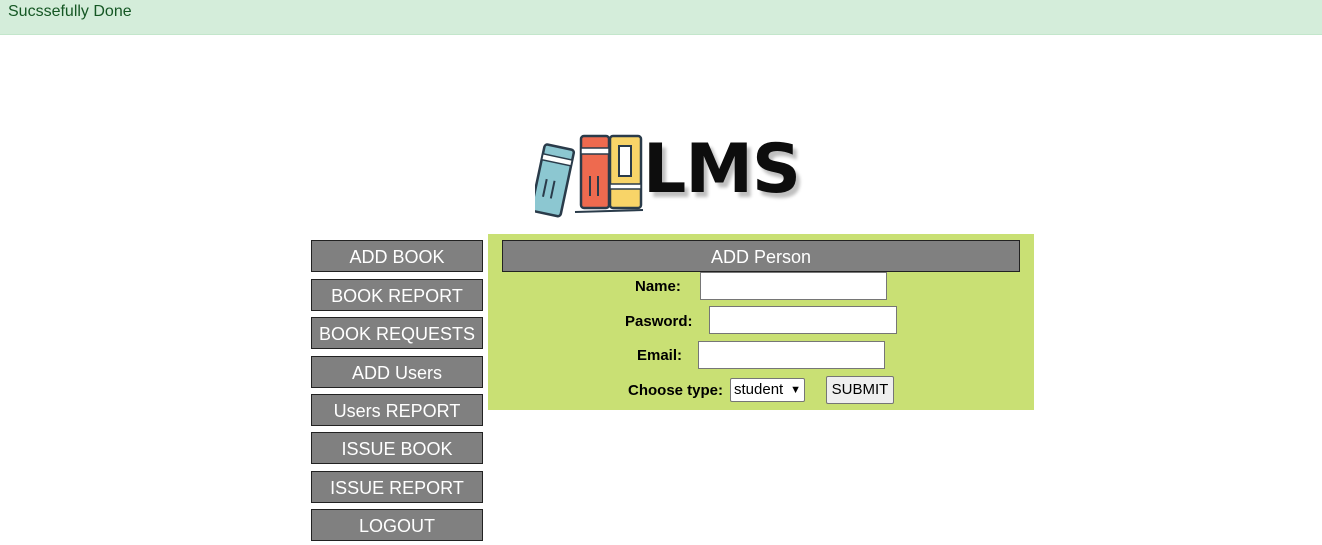 The image size is (1322, 545). I want to click on issue-book-button: ISSUE BOOK, so click(397, 448).